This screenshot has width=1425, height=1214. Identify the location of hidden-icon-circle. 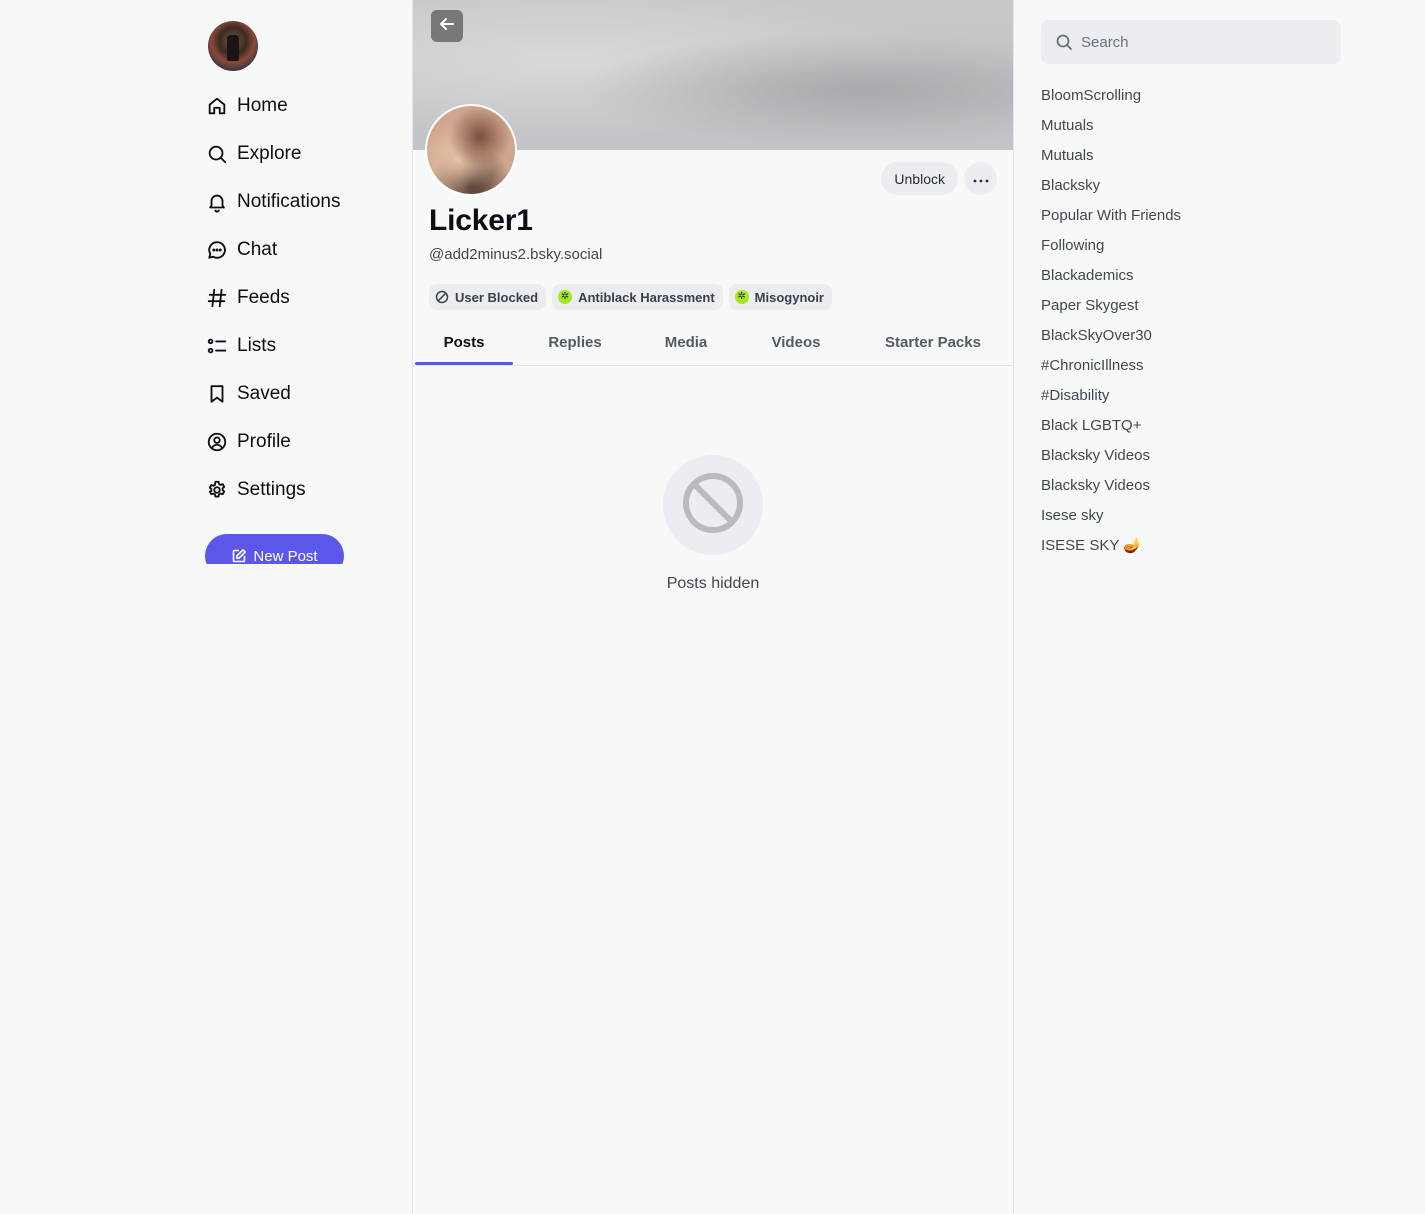
(713, 505).